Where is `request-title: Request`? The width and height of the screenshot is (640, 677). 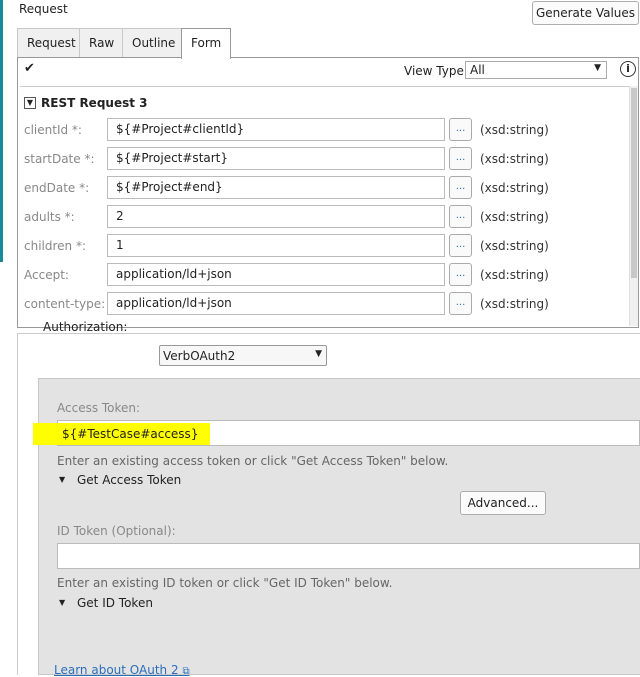 request-title: Request is located at coordinates (43, 9).